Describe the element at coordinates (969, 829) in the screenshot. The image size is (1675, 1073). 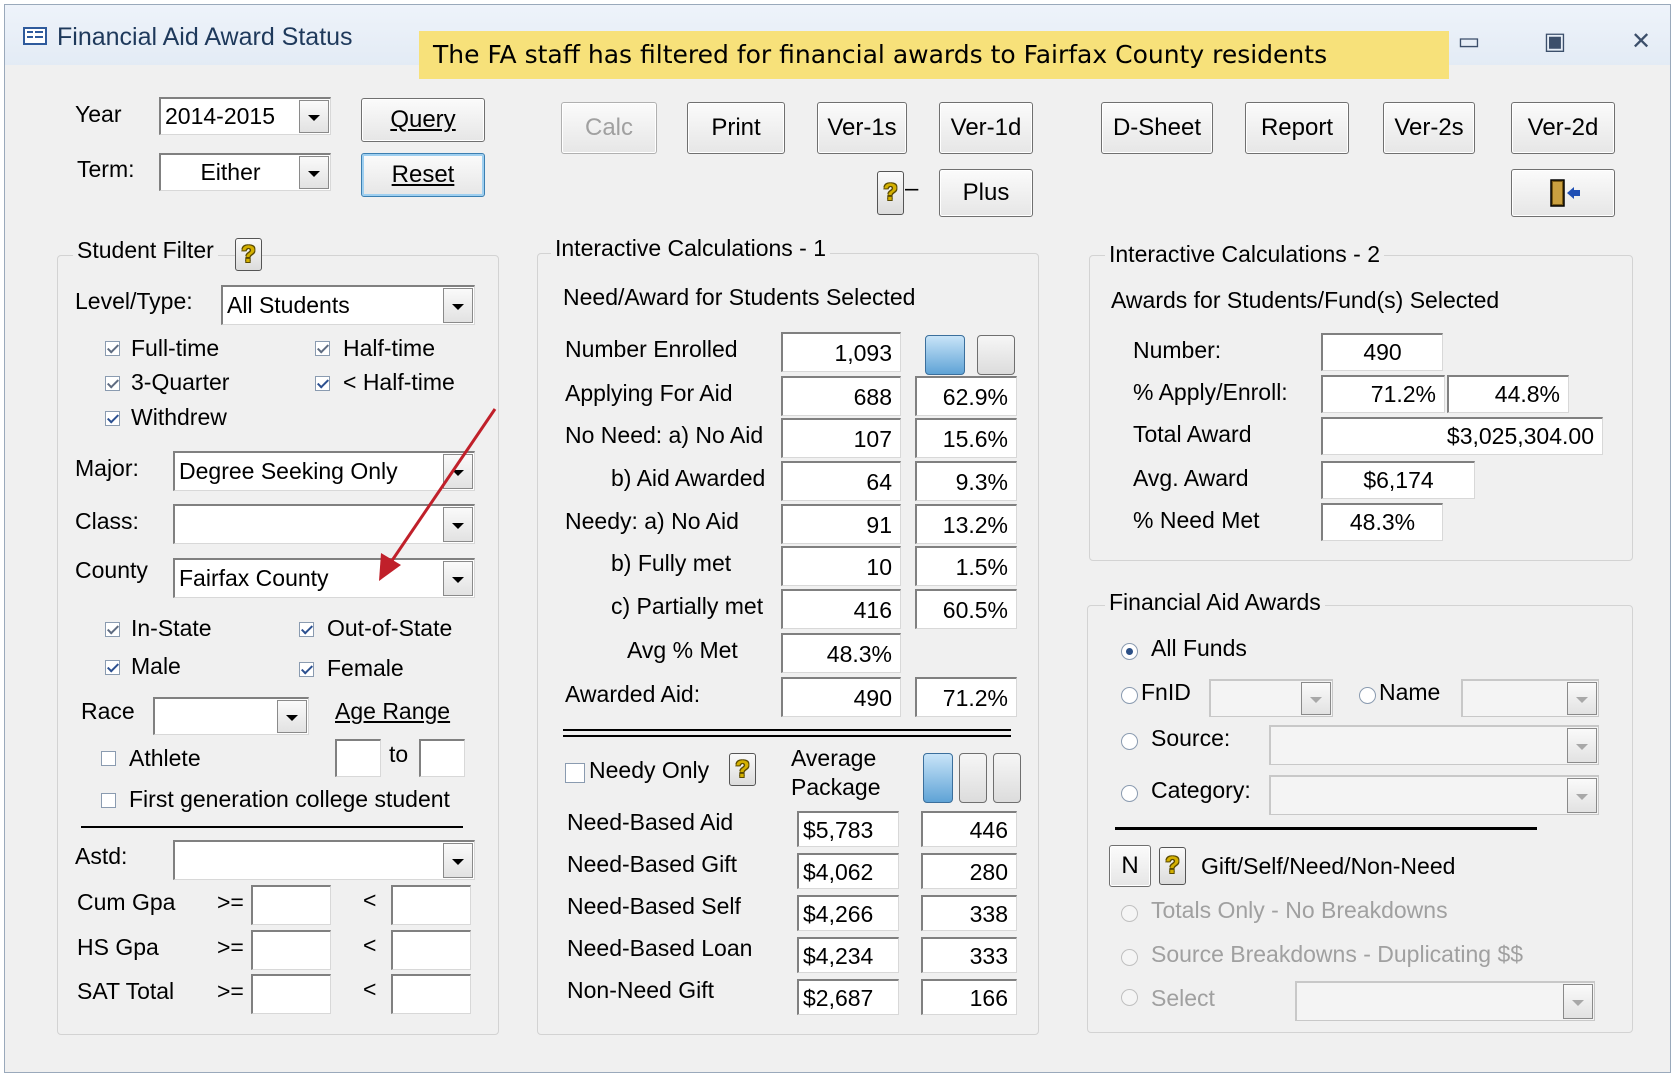
I see `package-row-count: 446` at that location.